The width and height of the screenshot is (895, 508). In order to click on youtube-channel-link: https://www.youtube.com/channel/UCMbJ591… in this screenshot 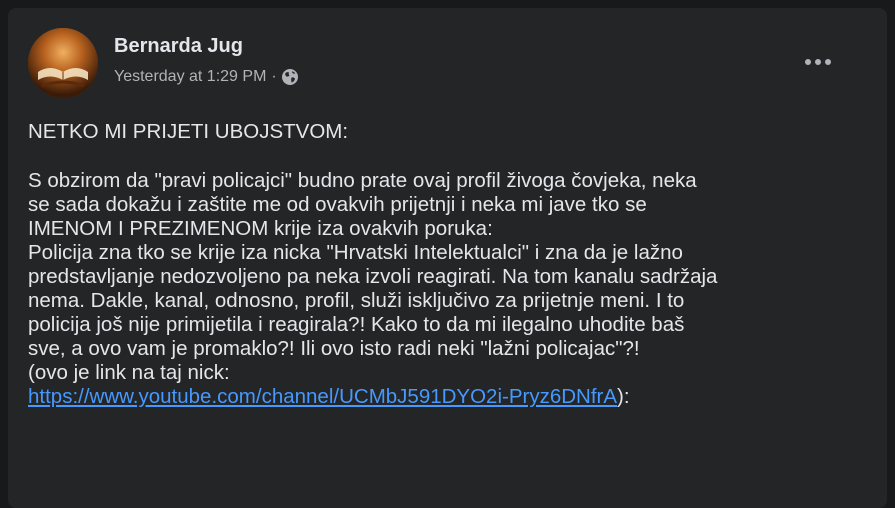, I will do `click(322, 396)`.